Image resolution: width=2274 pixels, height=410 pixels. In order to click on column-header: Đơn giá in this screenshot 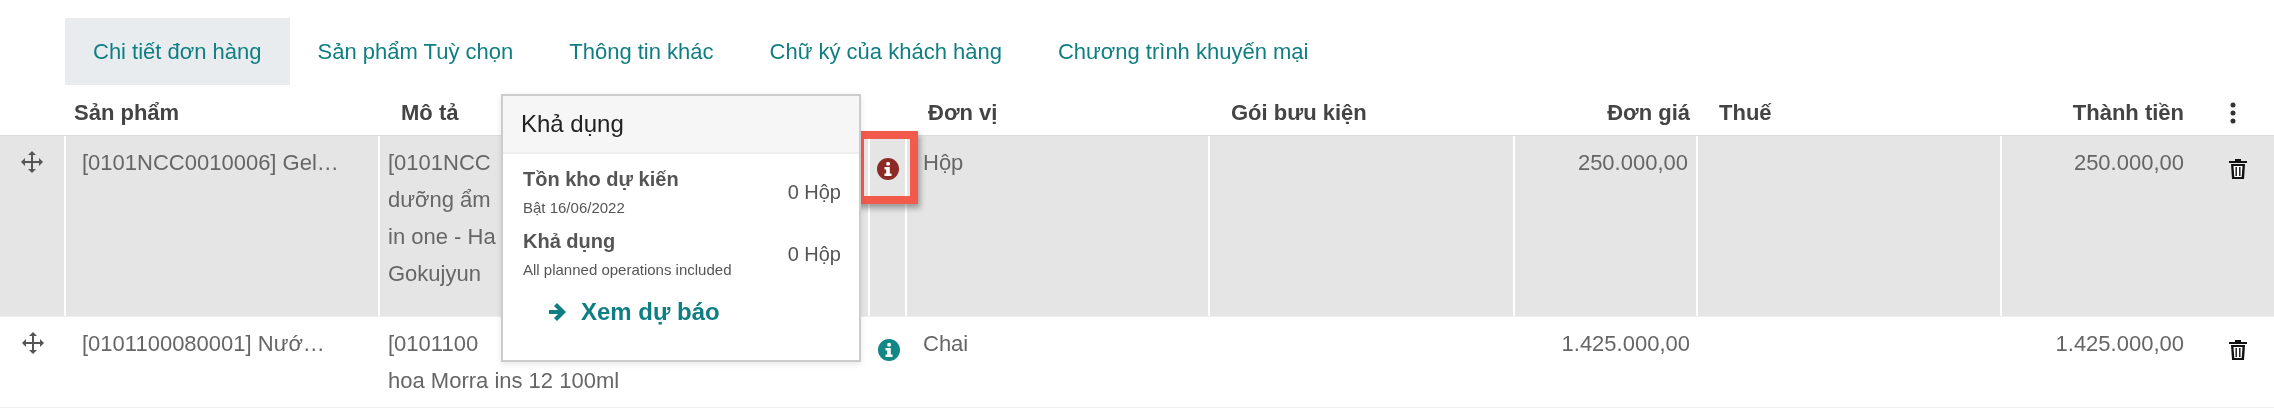, I will do `click(1606, 112)`.